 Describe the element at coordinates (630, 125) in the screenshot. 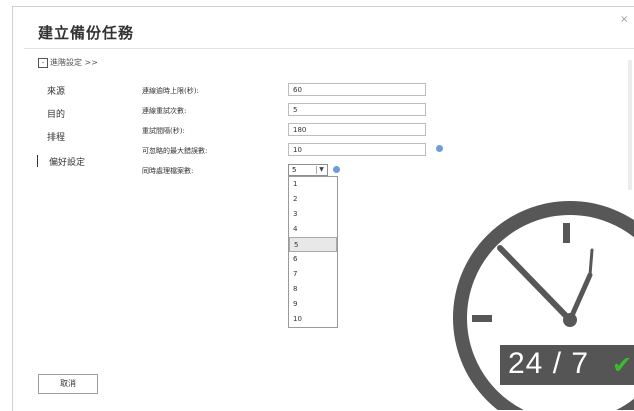

I see `scrollbar` at that location.